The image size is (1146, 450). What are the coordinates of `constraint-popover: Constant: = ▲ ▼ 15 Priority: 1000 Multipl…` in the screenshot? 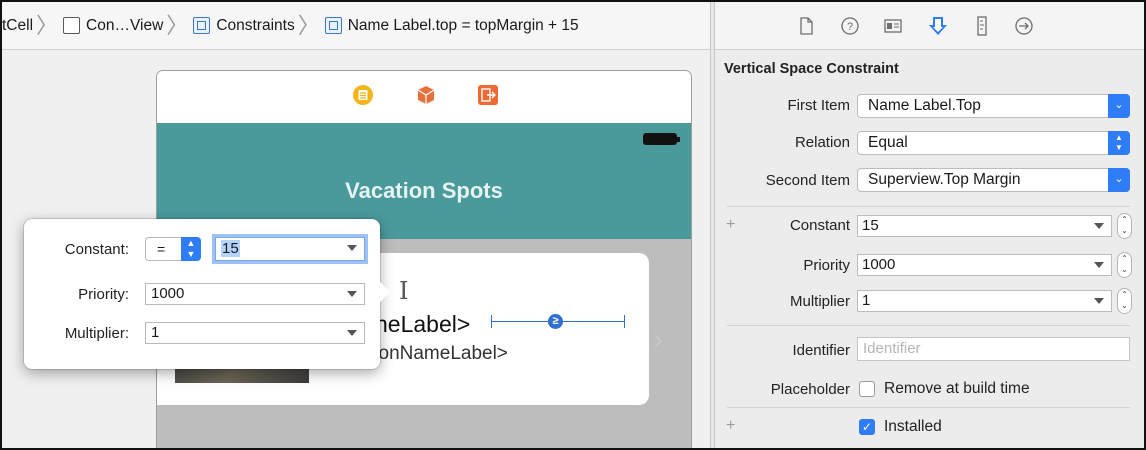 It's located at (207, 294).